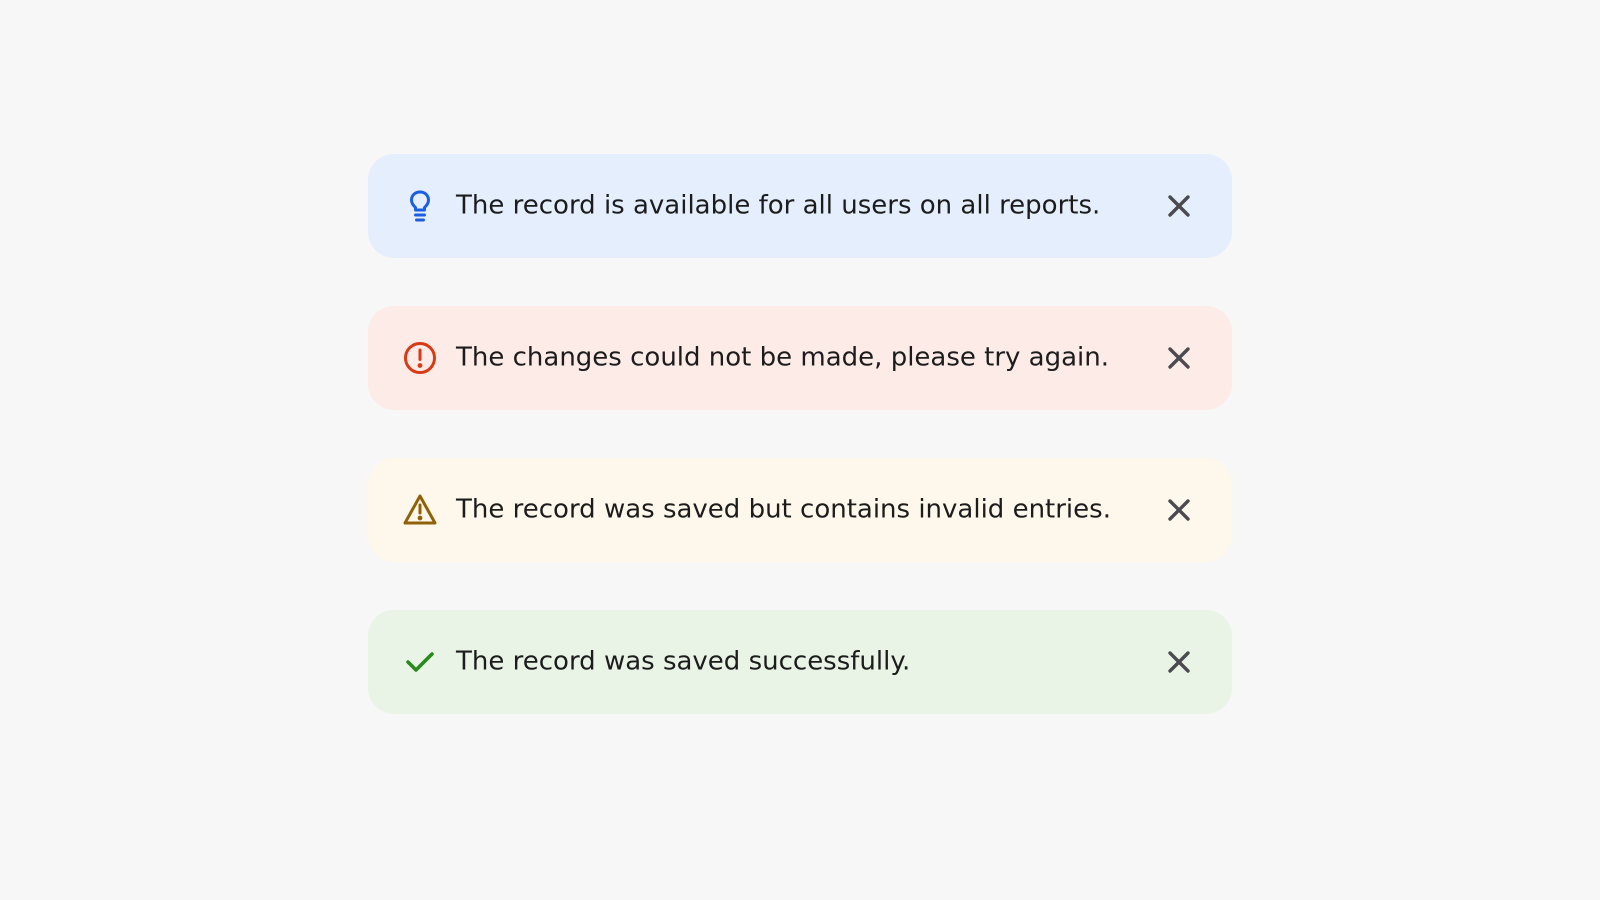  Describe the element at coordinates (420, 662) in the screenshot. I see `checkmark-icon` at that location.